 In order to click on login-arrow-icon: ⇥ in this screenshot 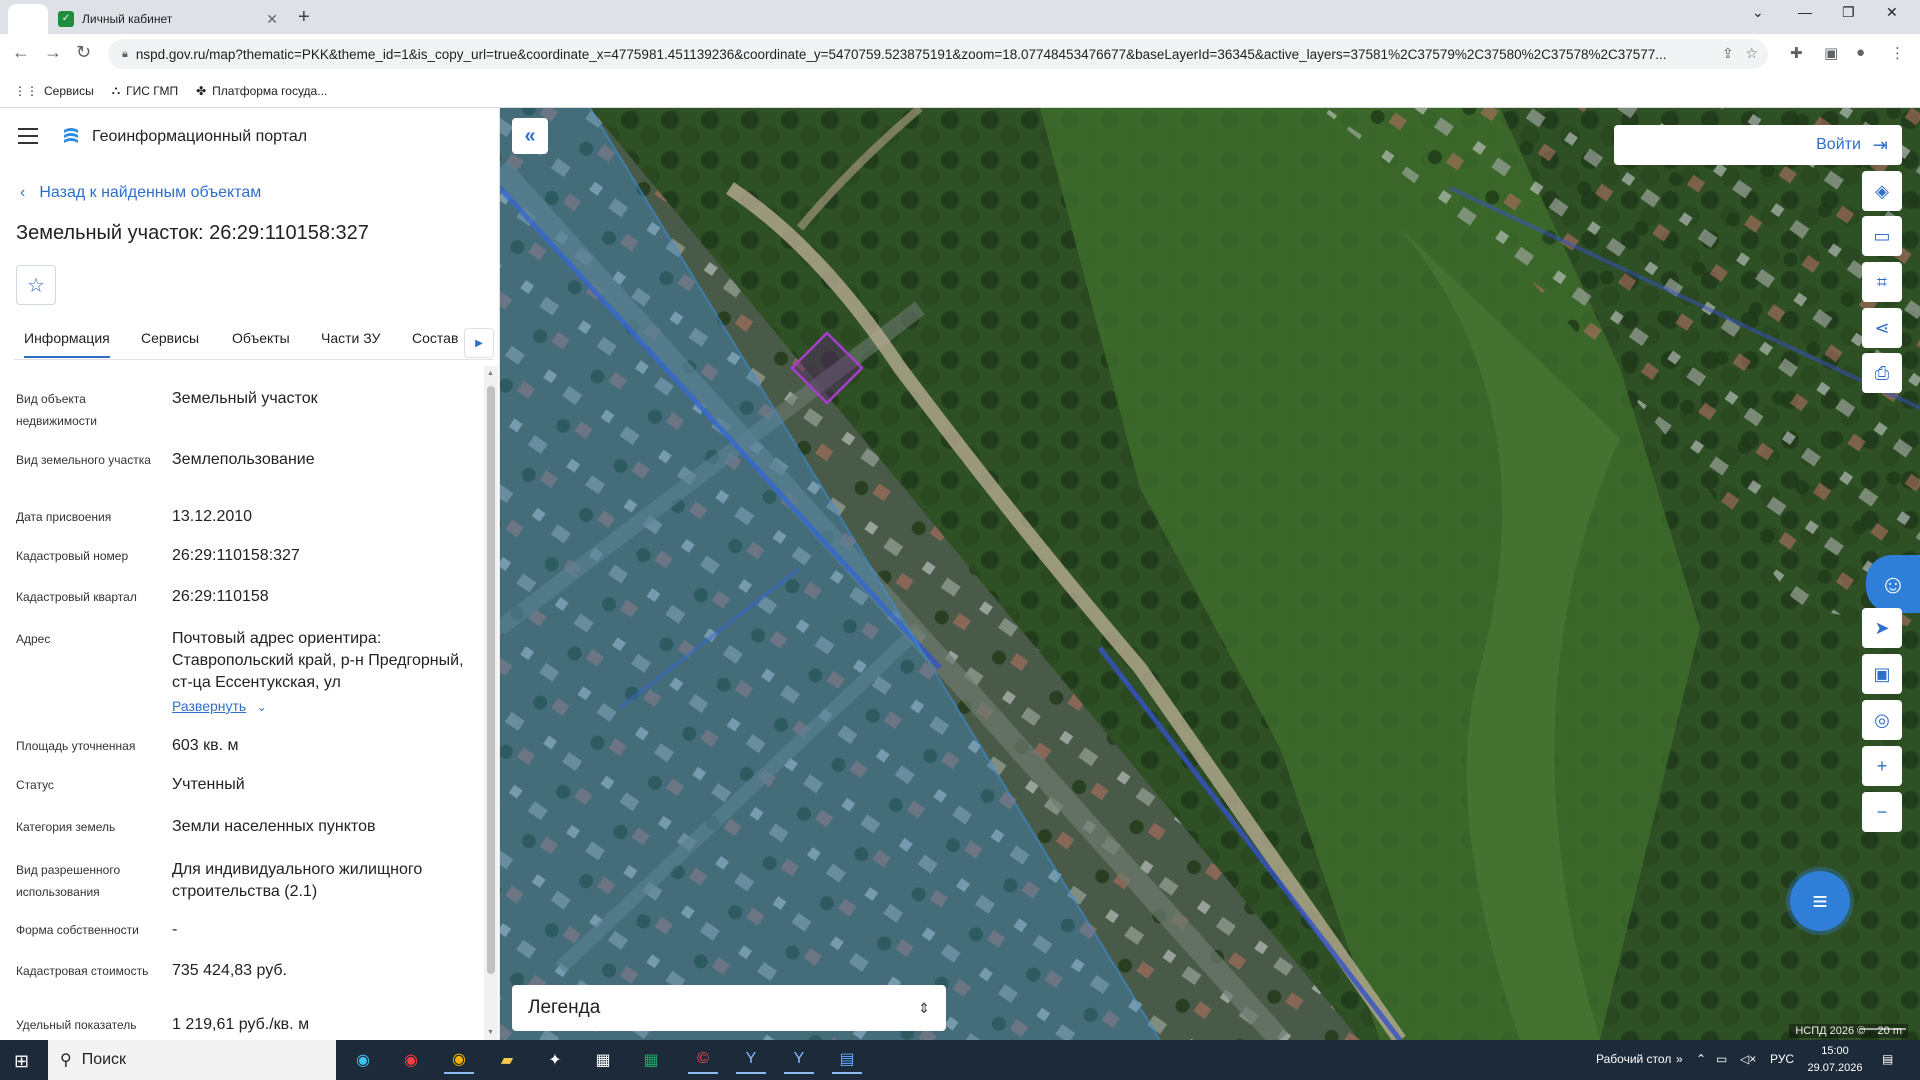, I will do `click(1880, 144)`.